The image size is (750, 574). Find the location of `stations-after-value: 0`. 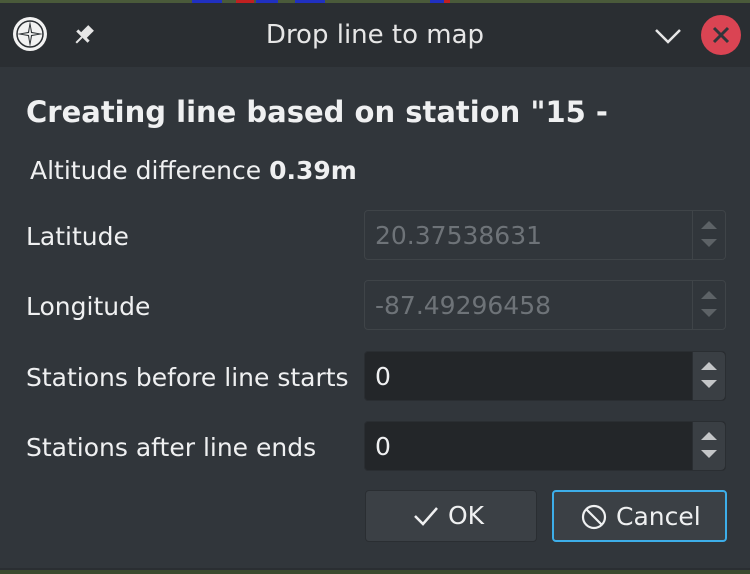

stations-after-value: 0 is located at coordinates (383, 447).